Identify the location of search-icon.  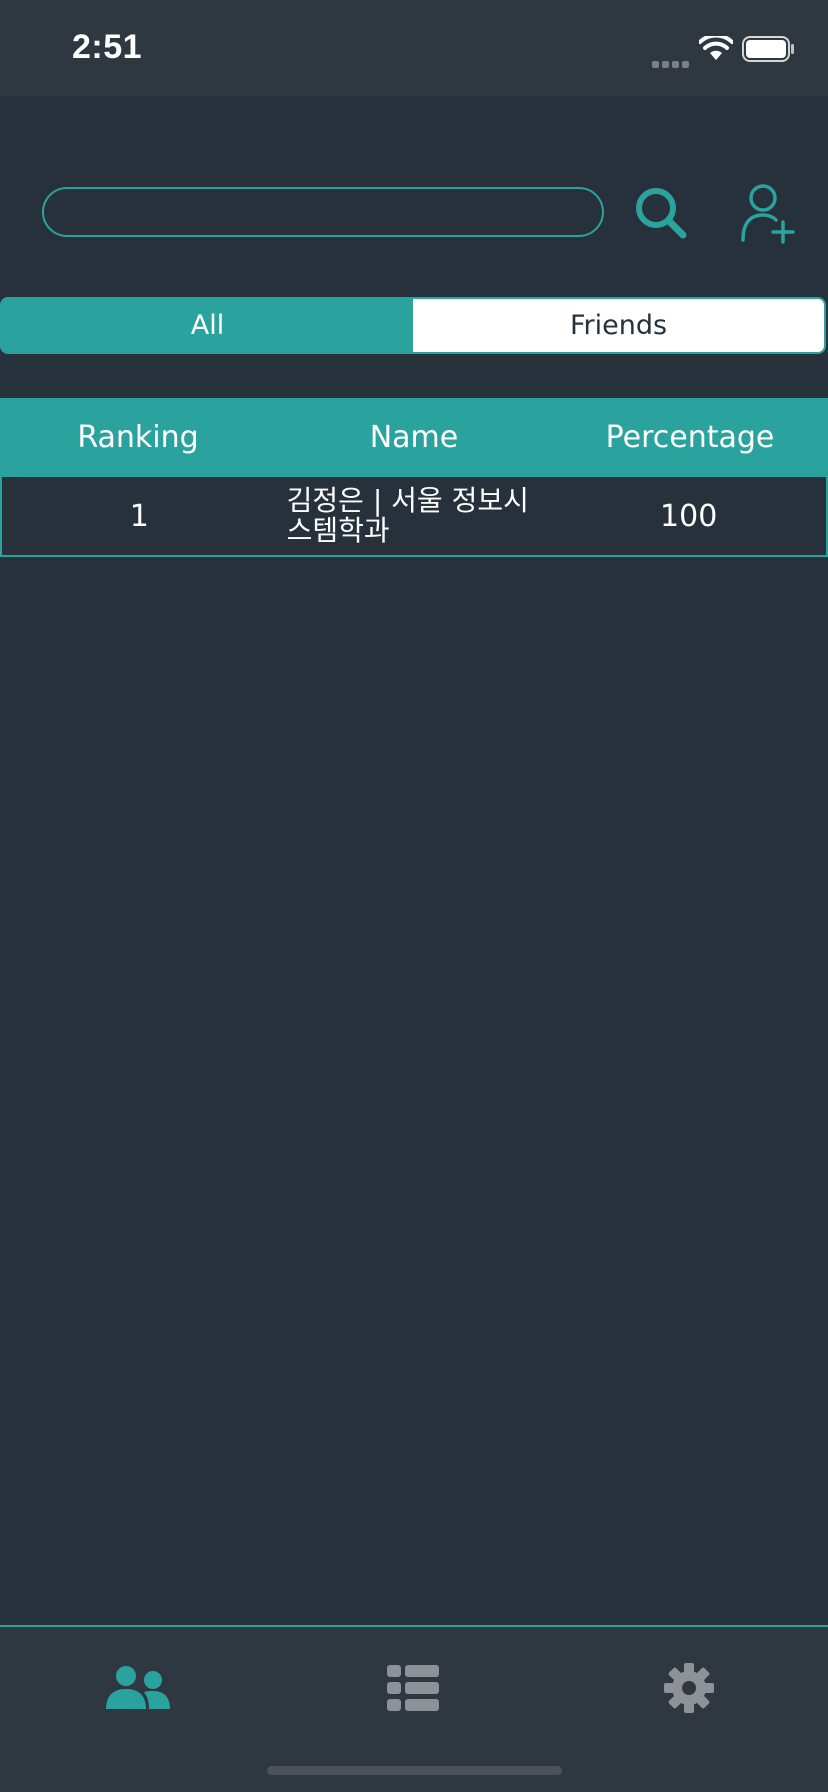
(661, 213).